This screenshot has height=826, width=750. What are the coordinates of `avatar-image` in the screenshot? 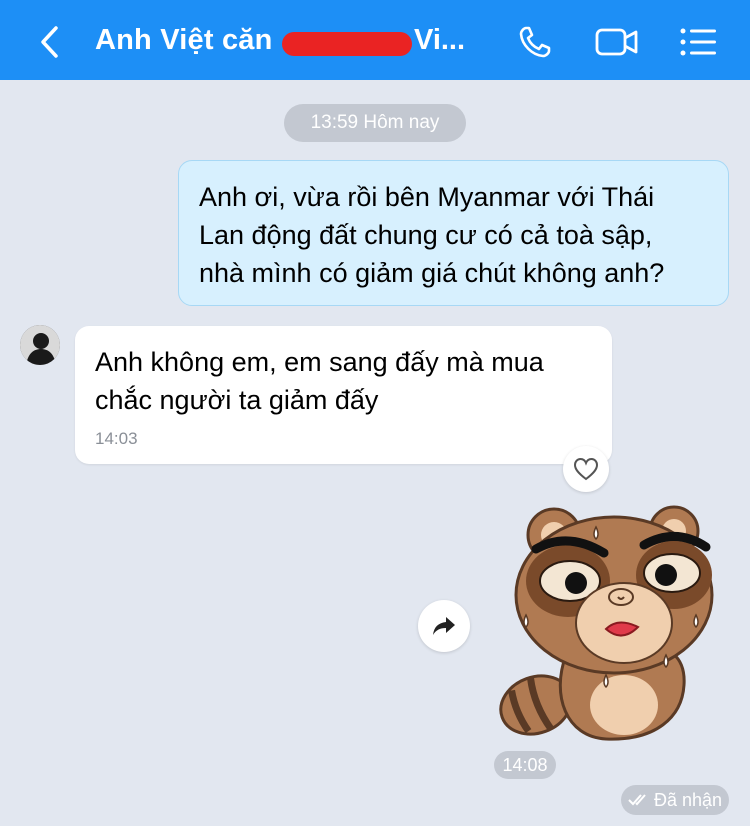 It's located at (40, 345).